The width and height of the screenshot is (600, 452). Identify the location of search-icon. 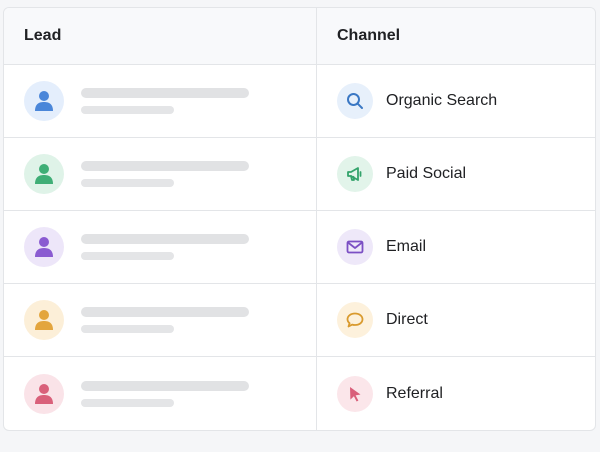
(355, 101).